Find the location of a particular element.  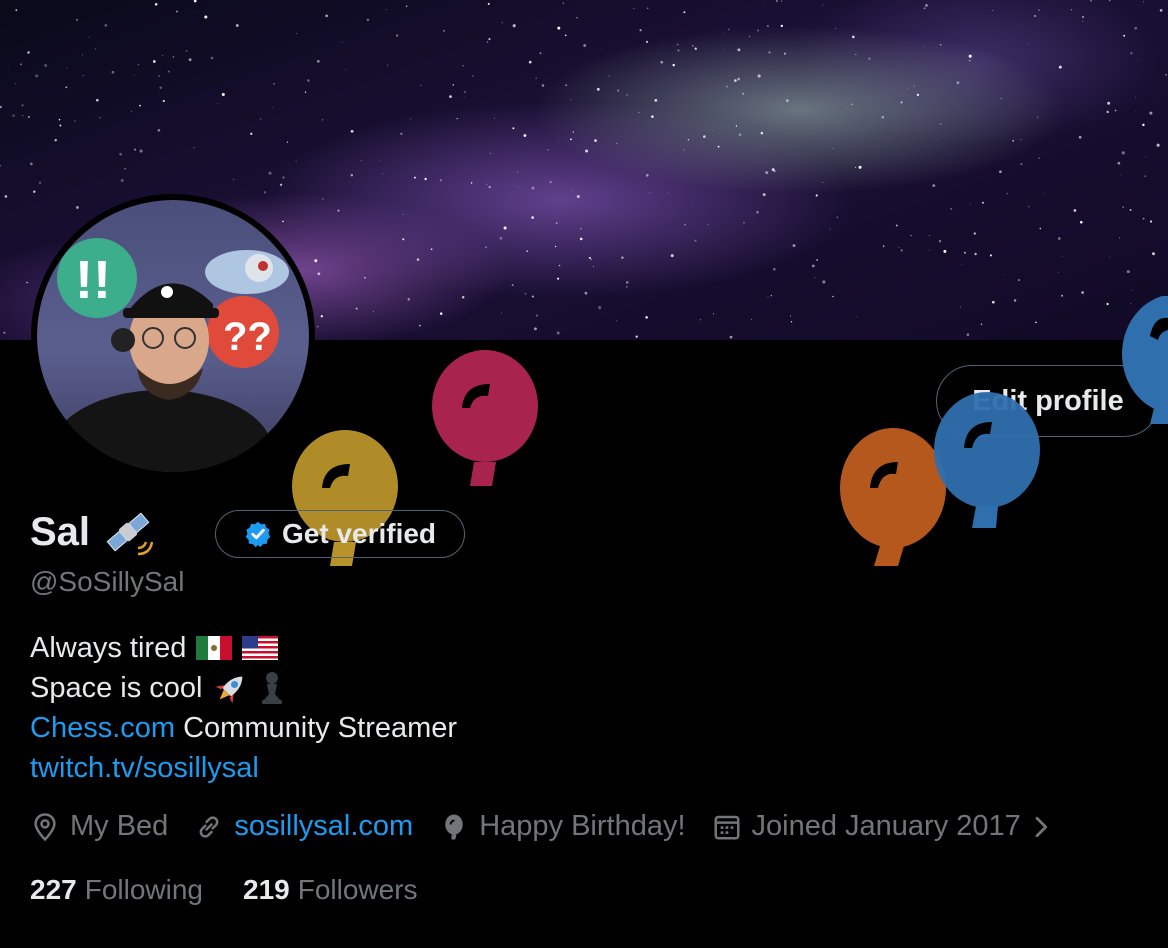

meta-website-link: sosillysal.com is located at coordinates (323, 826).